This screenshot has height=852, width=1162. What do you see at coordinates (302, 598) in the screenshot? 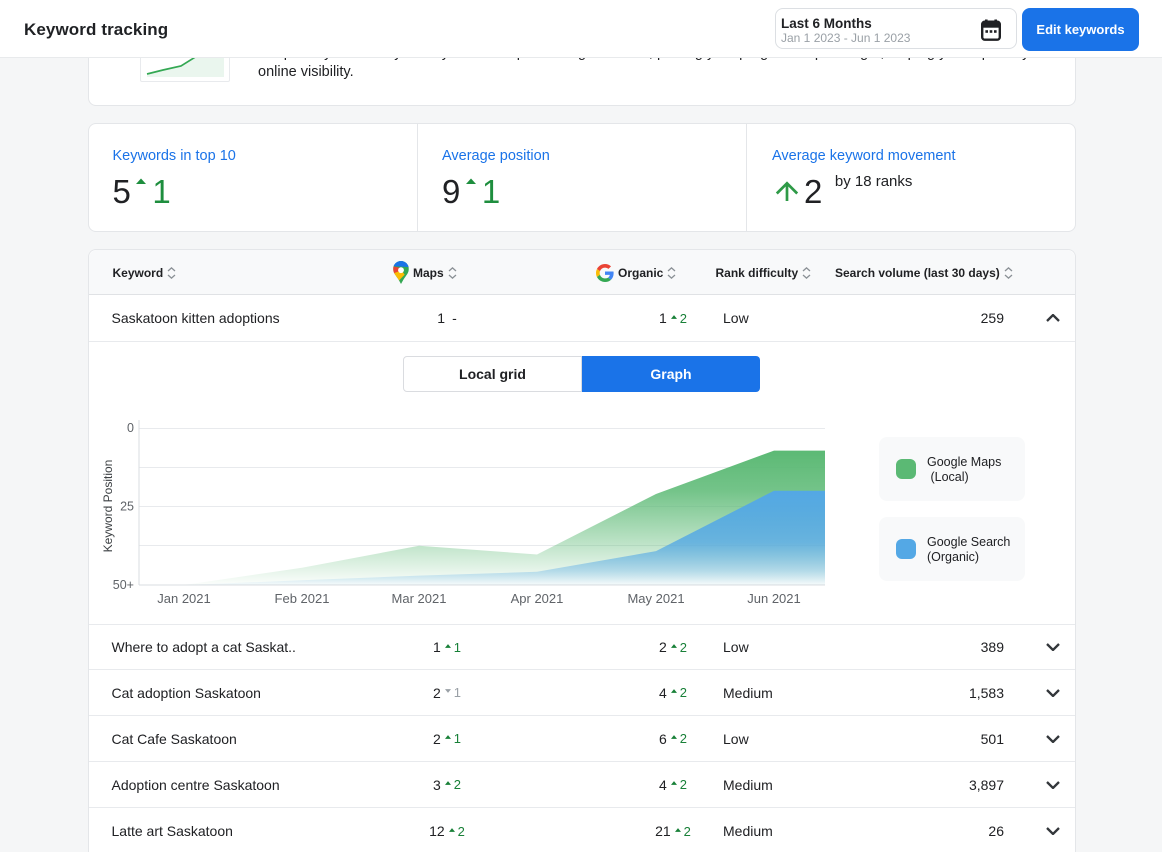
I see `svg-text: Feb 2021` at bounding box center [302, 598].